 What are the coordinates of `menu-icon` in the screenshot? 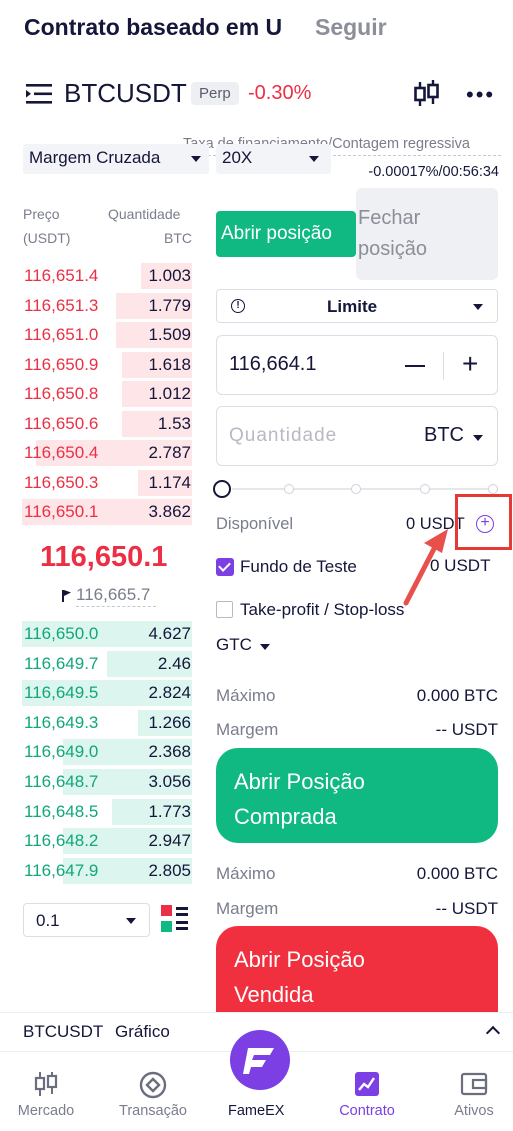 It's located at (39, 94).